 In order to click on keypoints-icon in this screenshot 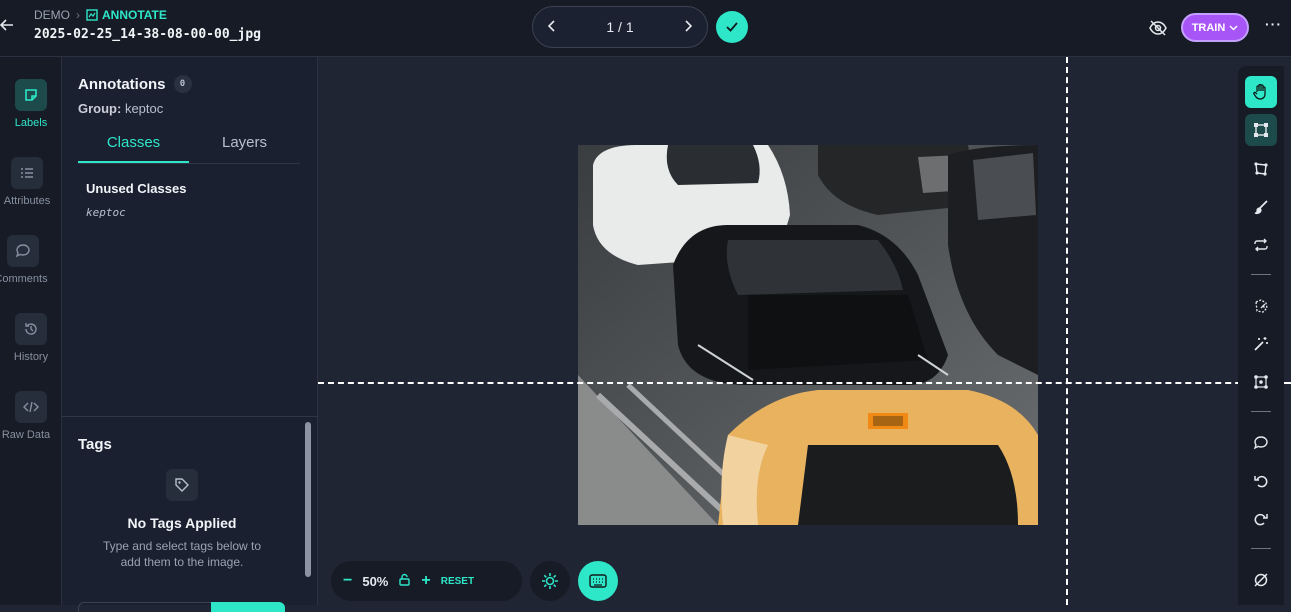, I will do `click(1261, 382)`.